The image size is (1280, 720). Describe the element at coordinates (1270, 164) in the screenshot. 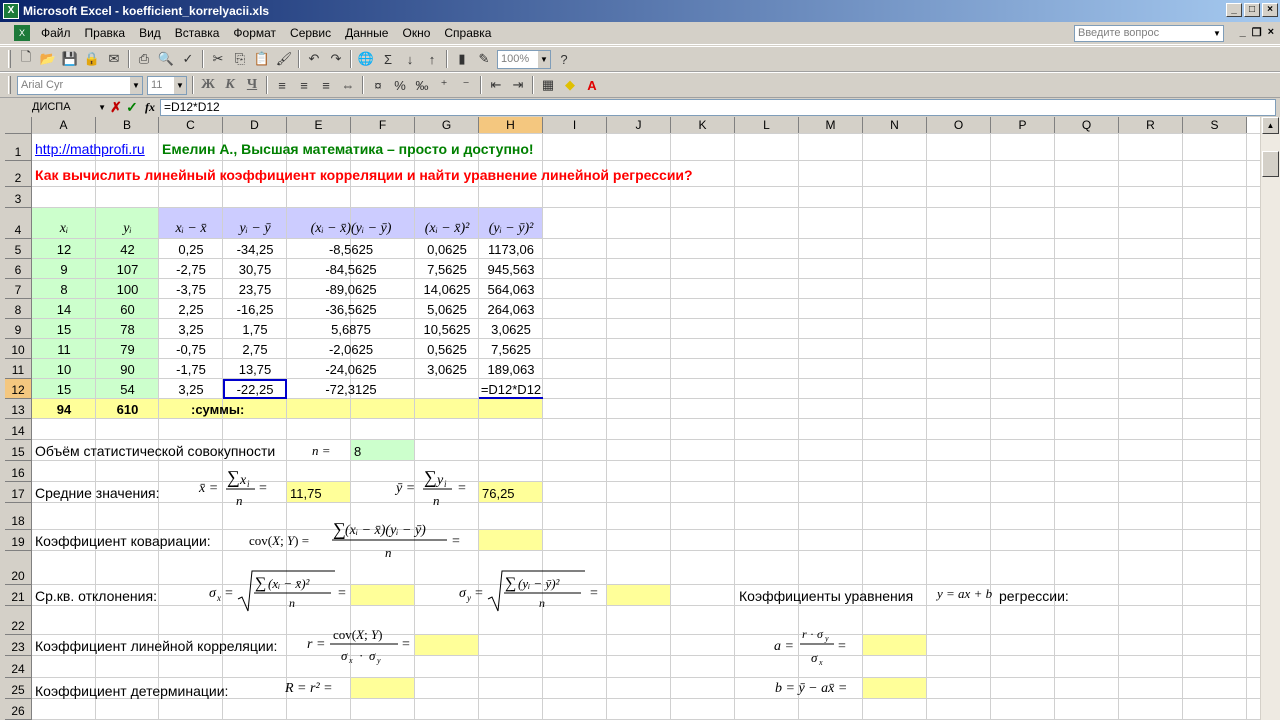

I see `scroll-thumb` at that location.